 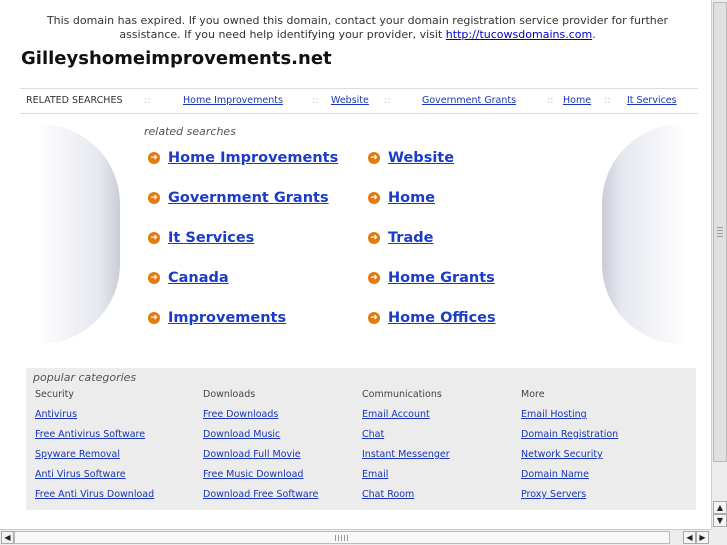 What do you see at coordinates (720, 520) in the screenshot?
I see `scroll-down-button: ▼` at bounding box center [720, 520].